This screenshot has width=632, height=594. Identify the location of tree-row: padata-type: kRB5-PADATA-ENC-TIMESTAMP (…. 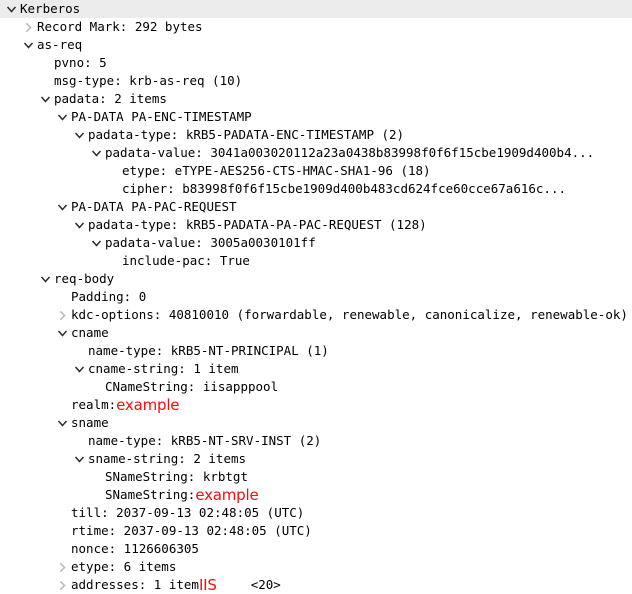
(316, 135).